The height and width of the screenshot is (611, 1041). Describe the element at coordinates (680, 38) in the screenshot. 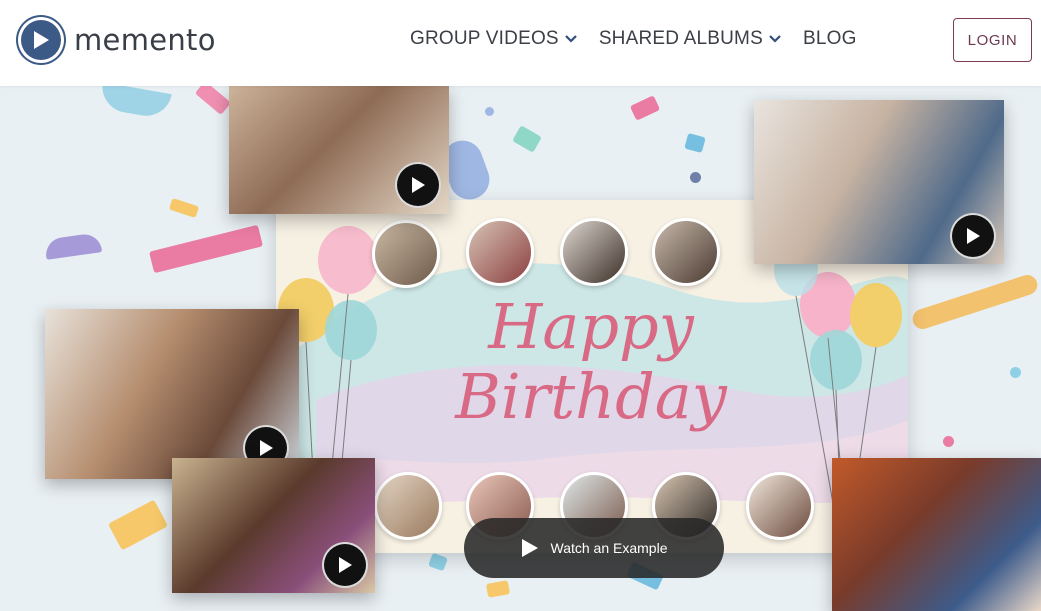

I see `nav-label: SHARED ALBUMS` at that location.